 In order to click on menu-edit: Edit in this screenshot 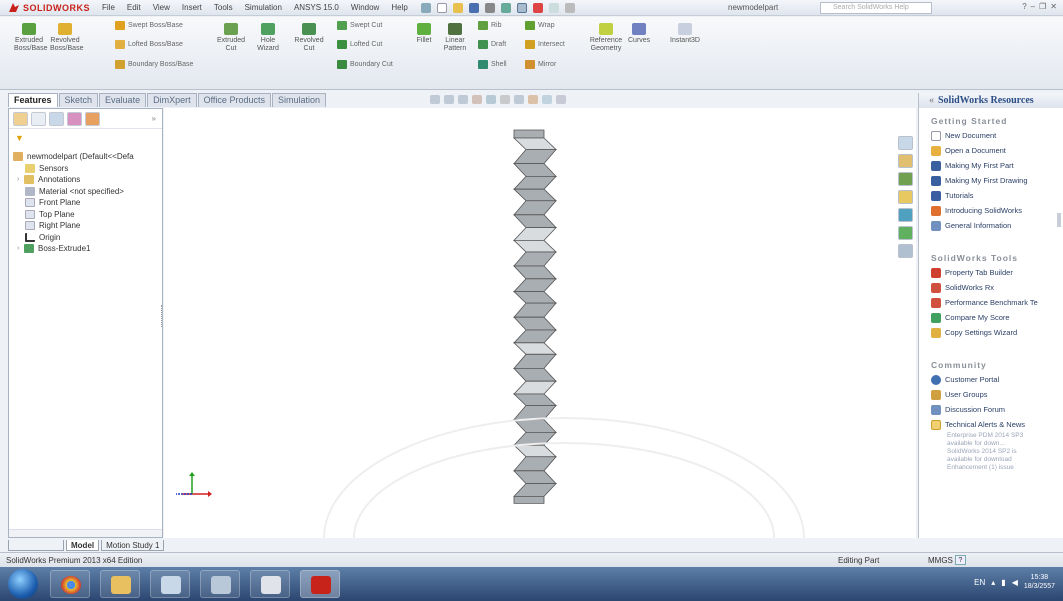, I will do `click(134, 7)`.